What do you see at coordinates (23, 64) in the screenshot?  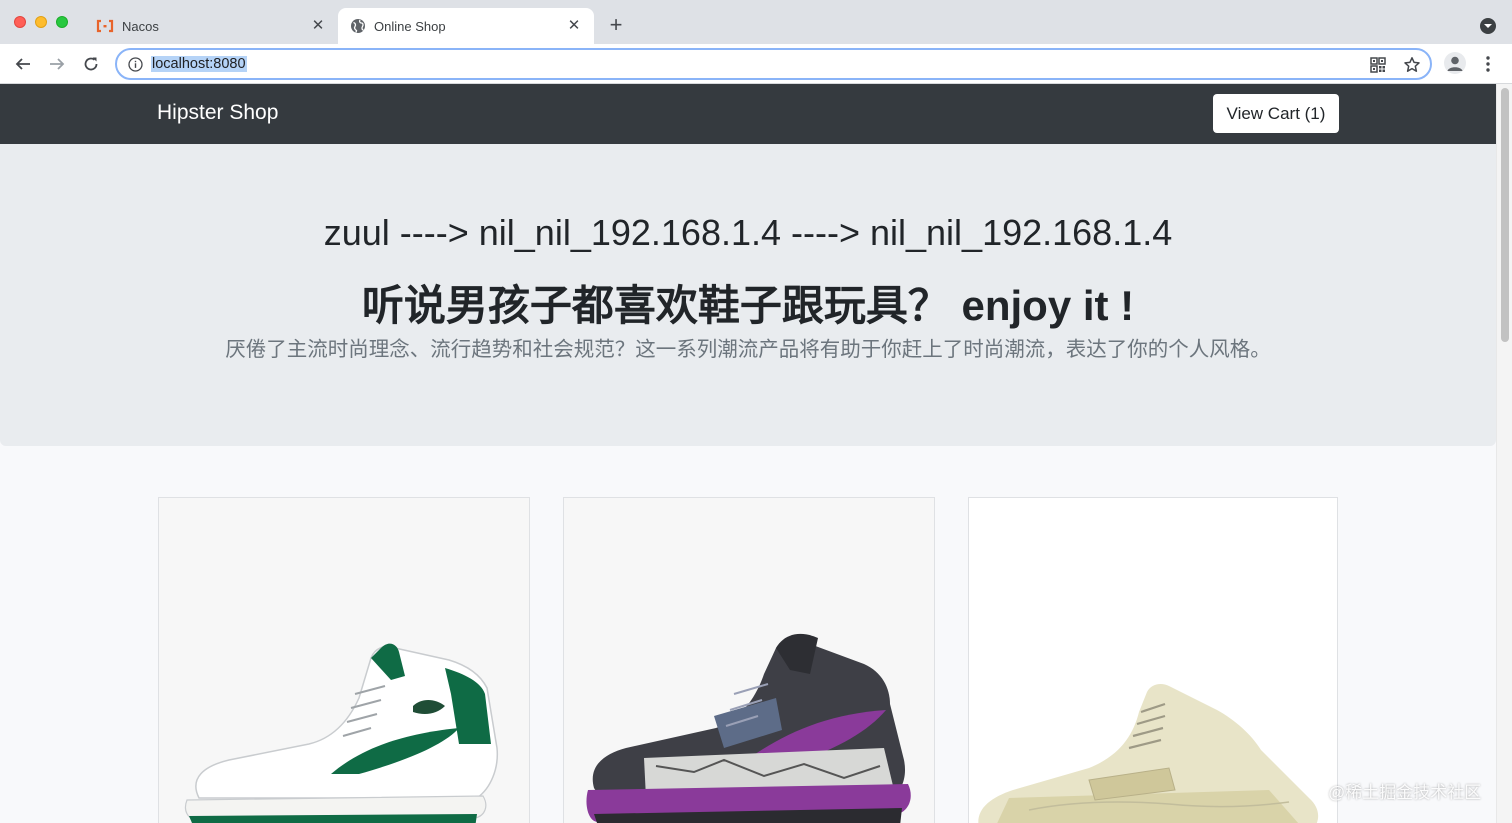 I see `back-arrow-icon` at bounding box center [23, 64].